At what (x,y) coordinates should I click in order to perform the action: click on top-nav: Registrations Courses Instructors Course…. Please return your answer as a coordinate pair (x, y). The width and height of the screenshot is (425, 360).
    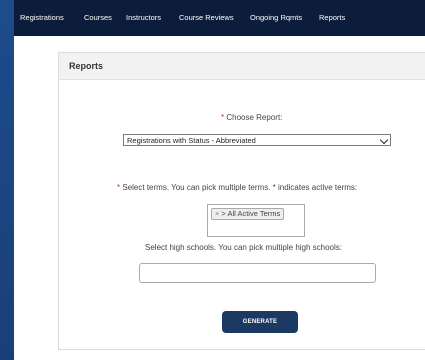
    Looking at the image, I should click on (219, 18).